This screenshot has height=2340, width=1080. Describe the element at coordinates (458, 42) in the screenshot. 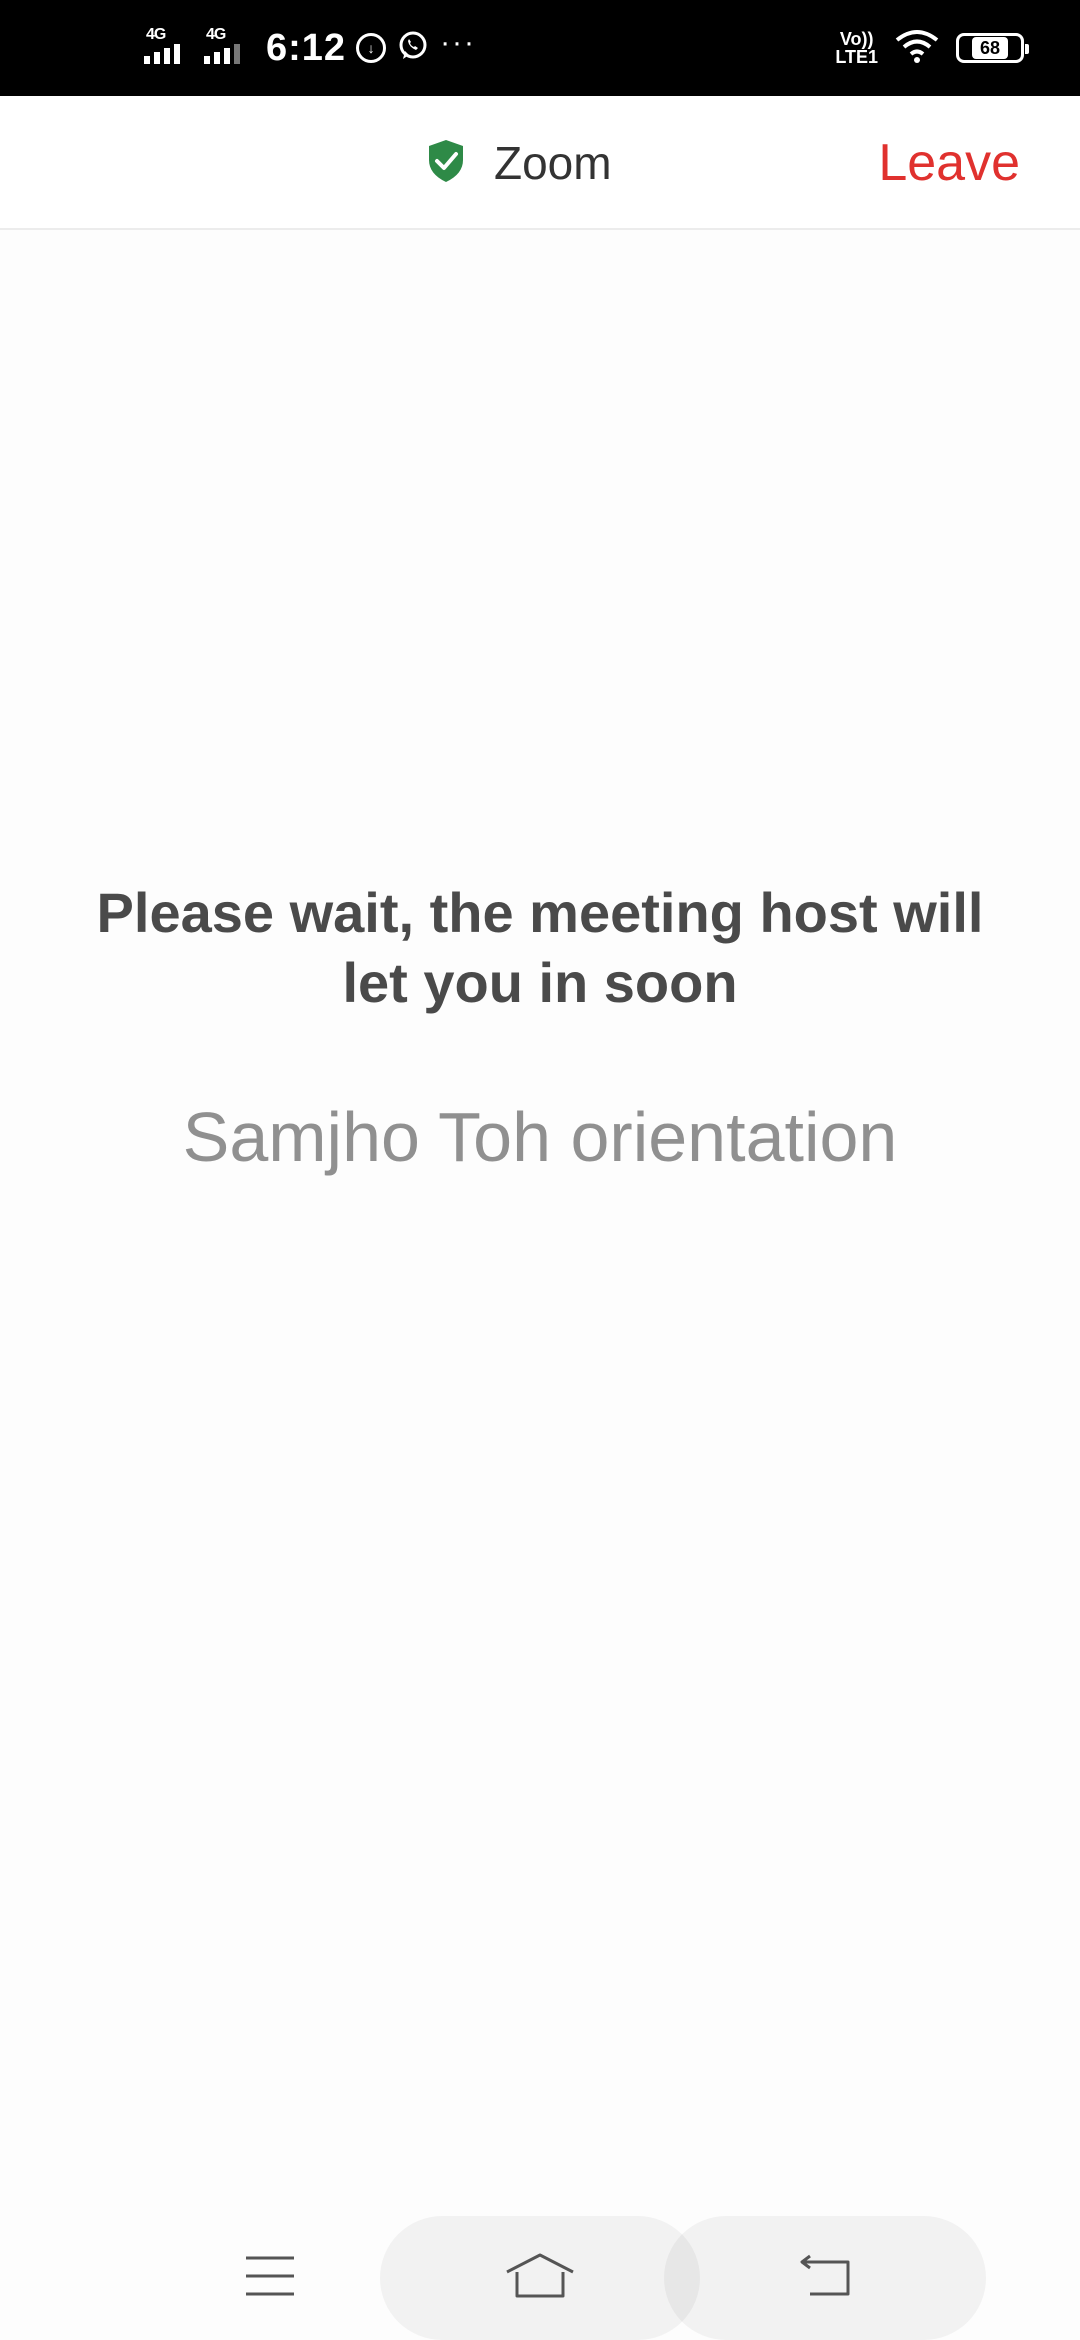

I see `more-notifications-icon: ···` at that location.